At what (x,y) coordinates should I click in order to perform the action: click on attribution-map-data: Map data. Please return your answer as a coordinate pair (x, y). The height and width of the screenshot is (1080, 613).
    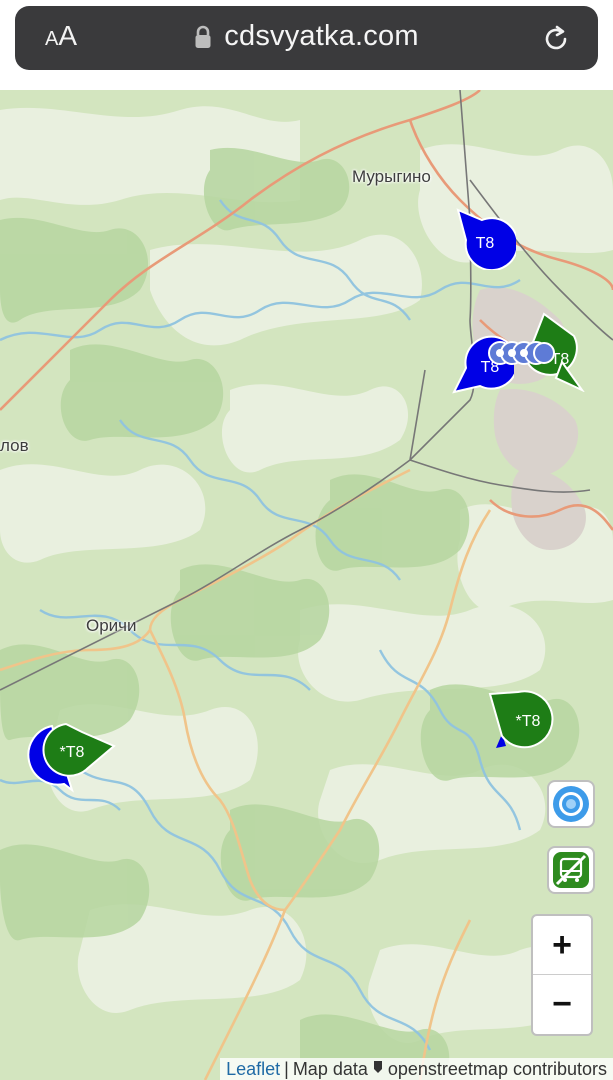
    Looking at the image, I should click on (330, 1068).